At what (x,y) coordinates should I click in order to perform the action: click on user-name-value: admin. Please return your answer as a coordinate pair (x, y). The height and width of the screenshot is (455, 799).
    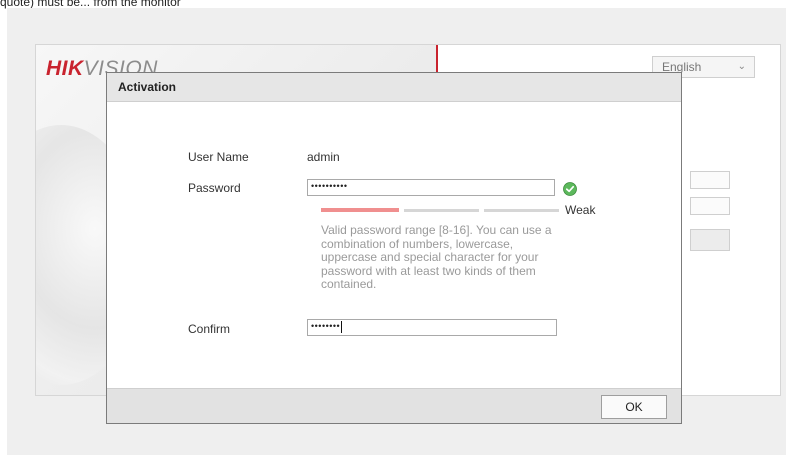
    Looking at the image, I should click on (323, 157).